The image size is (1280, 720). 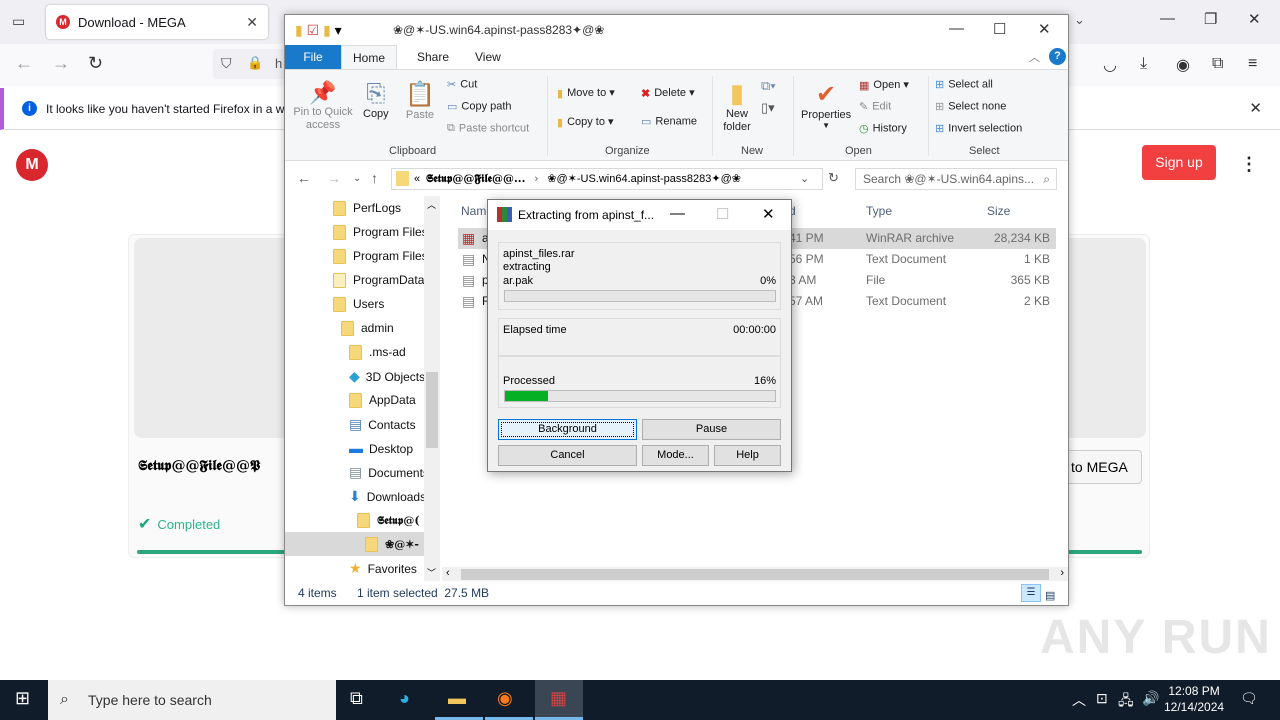 I want to click on nav-item: admin, so click(x=367, y=328).